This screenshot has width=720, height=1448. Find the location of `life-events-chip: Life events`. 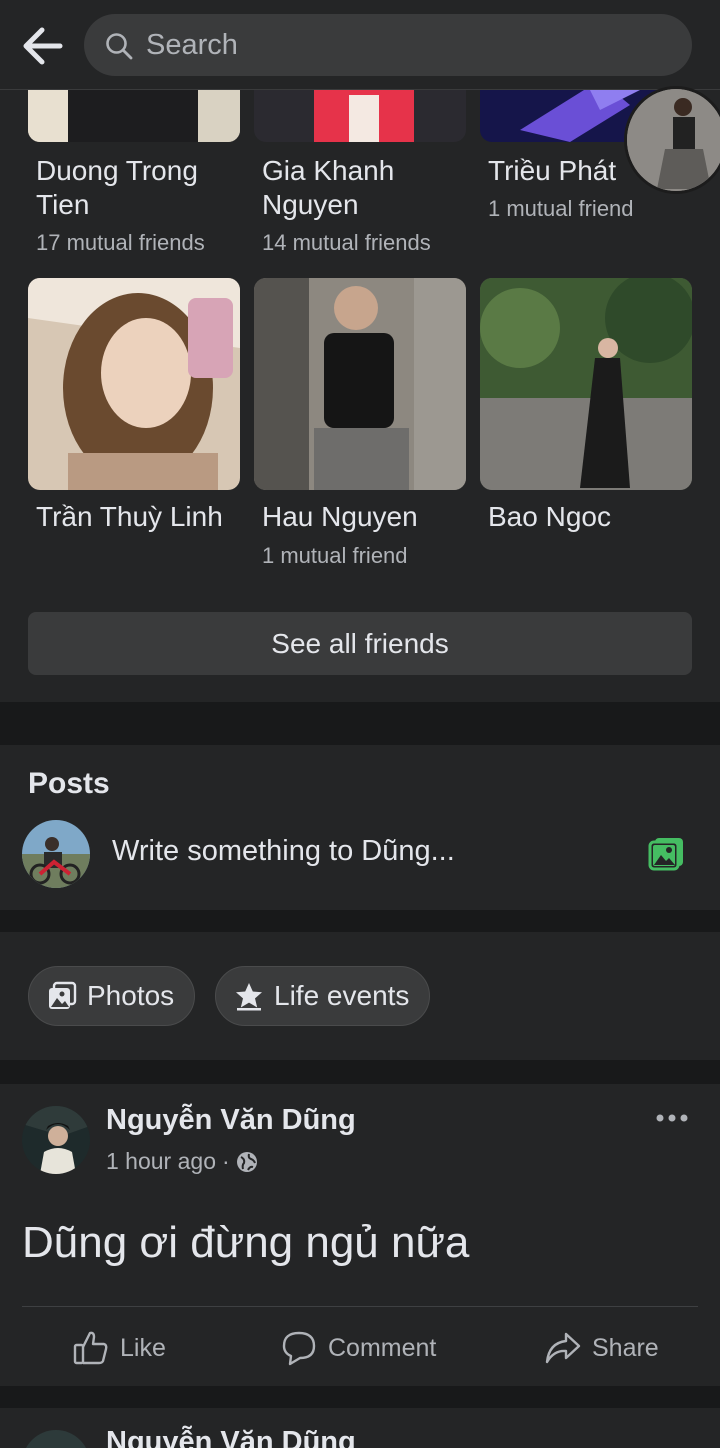

life-events-chip: Life events is located at coordinates (323, 996).